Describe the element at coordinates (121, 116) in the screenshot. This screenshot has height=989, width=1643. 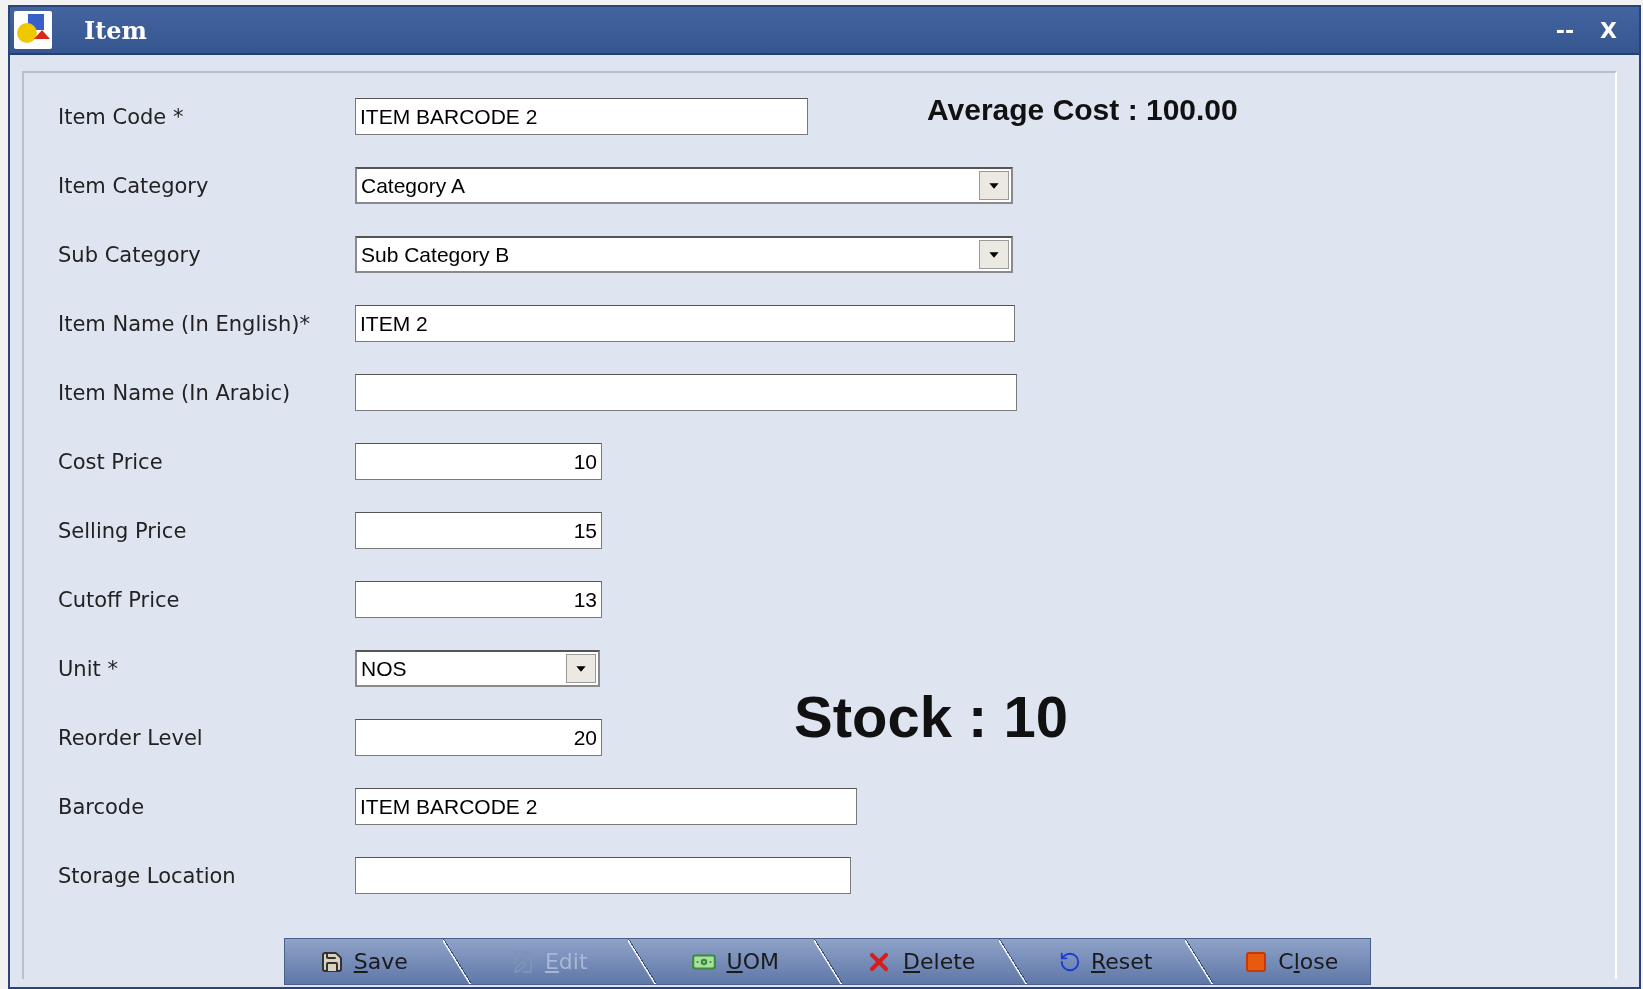
I see `field-label: Item Code *` at that location.